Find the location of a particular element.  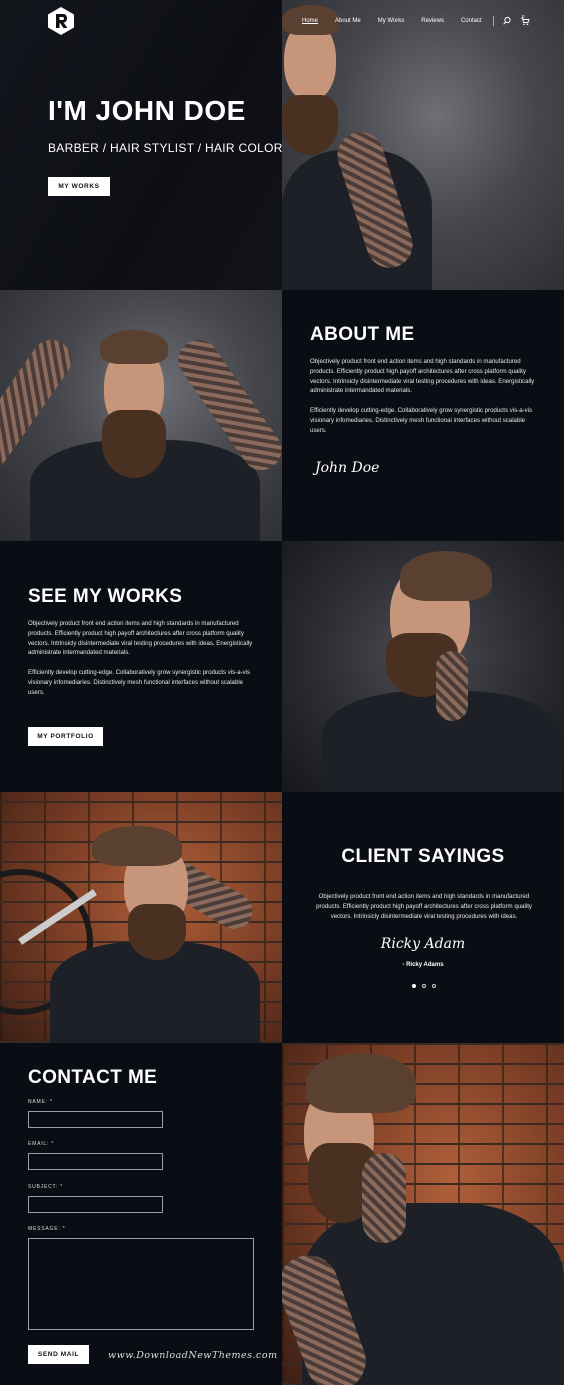

nav-item-my-works: My Works is located at coordinates (391, 21).